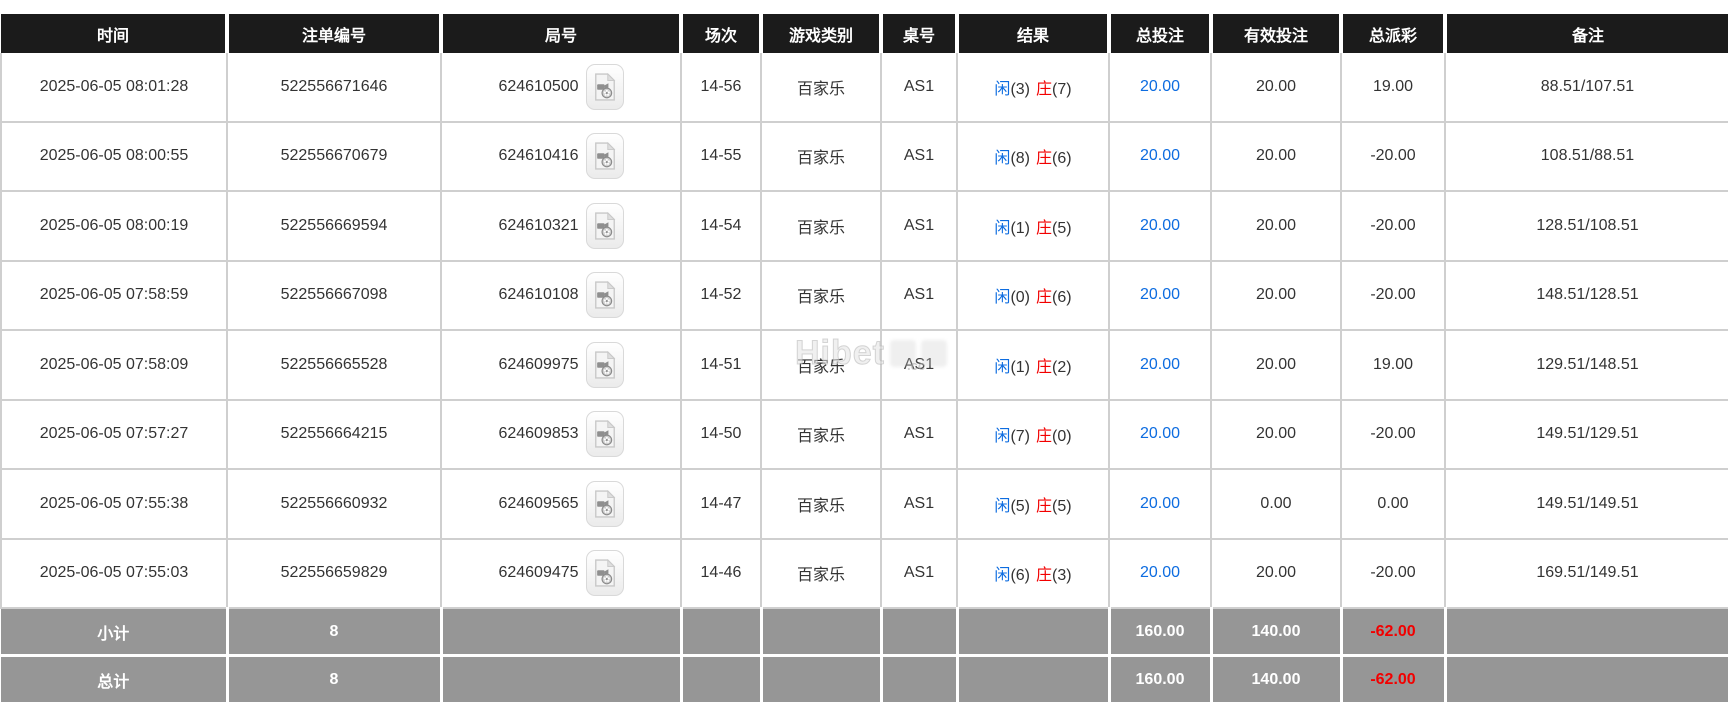 Image resolution: width=1728 pixels, height=705 pixels. I want to click on remark-cell: 149.51/149.51, so click(1586, 504).